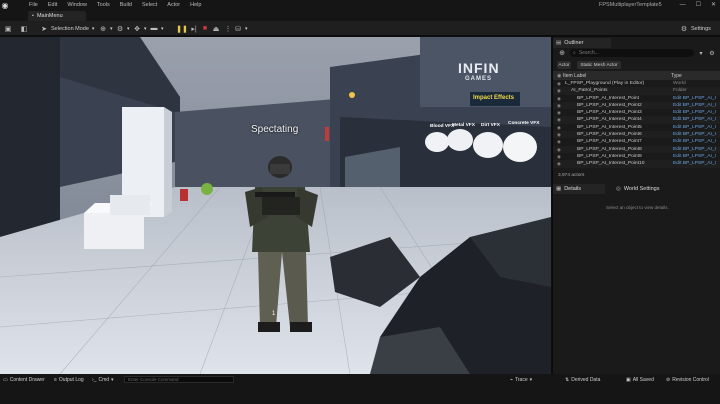 This screenshot has height=404, width=720. What do you see at coordinates (701, 53) in the screenshot?
I see `filter-icon: ▾` at bounding box center [701, 53].